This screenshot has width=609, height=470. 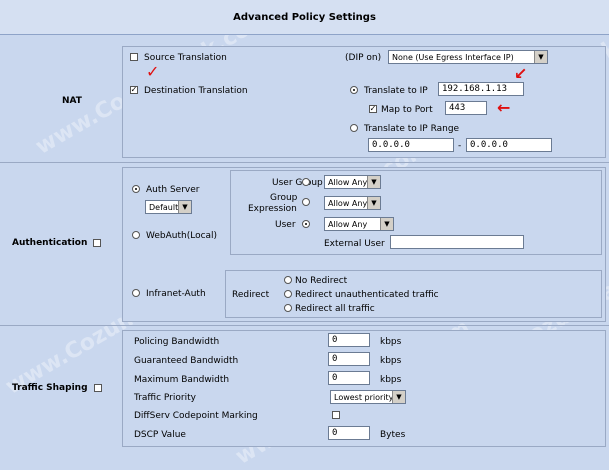 I want to click on redirect-unauthenticated-label: Redirect unauthenticated traffic, so click(x=367, y=295).